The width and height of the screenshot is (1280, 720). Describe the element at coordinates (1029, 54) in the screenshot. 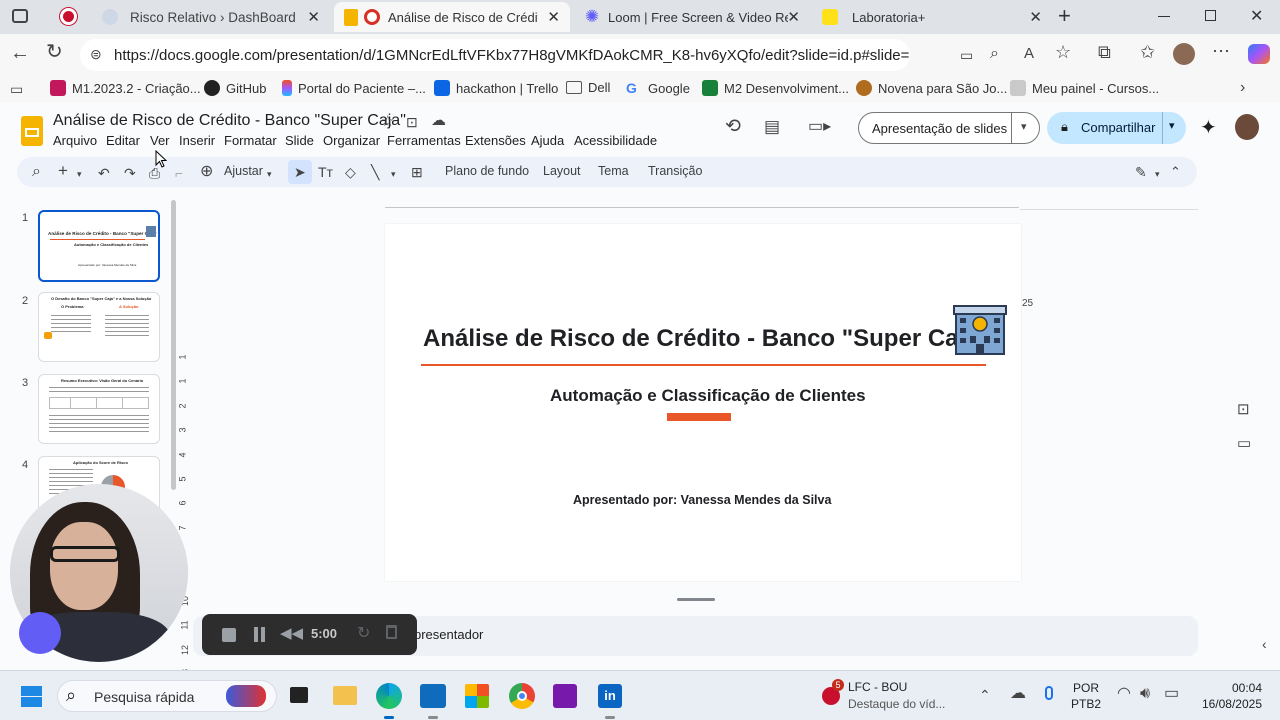

I see `read-aloud-icon: A` at that location.